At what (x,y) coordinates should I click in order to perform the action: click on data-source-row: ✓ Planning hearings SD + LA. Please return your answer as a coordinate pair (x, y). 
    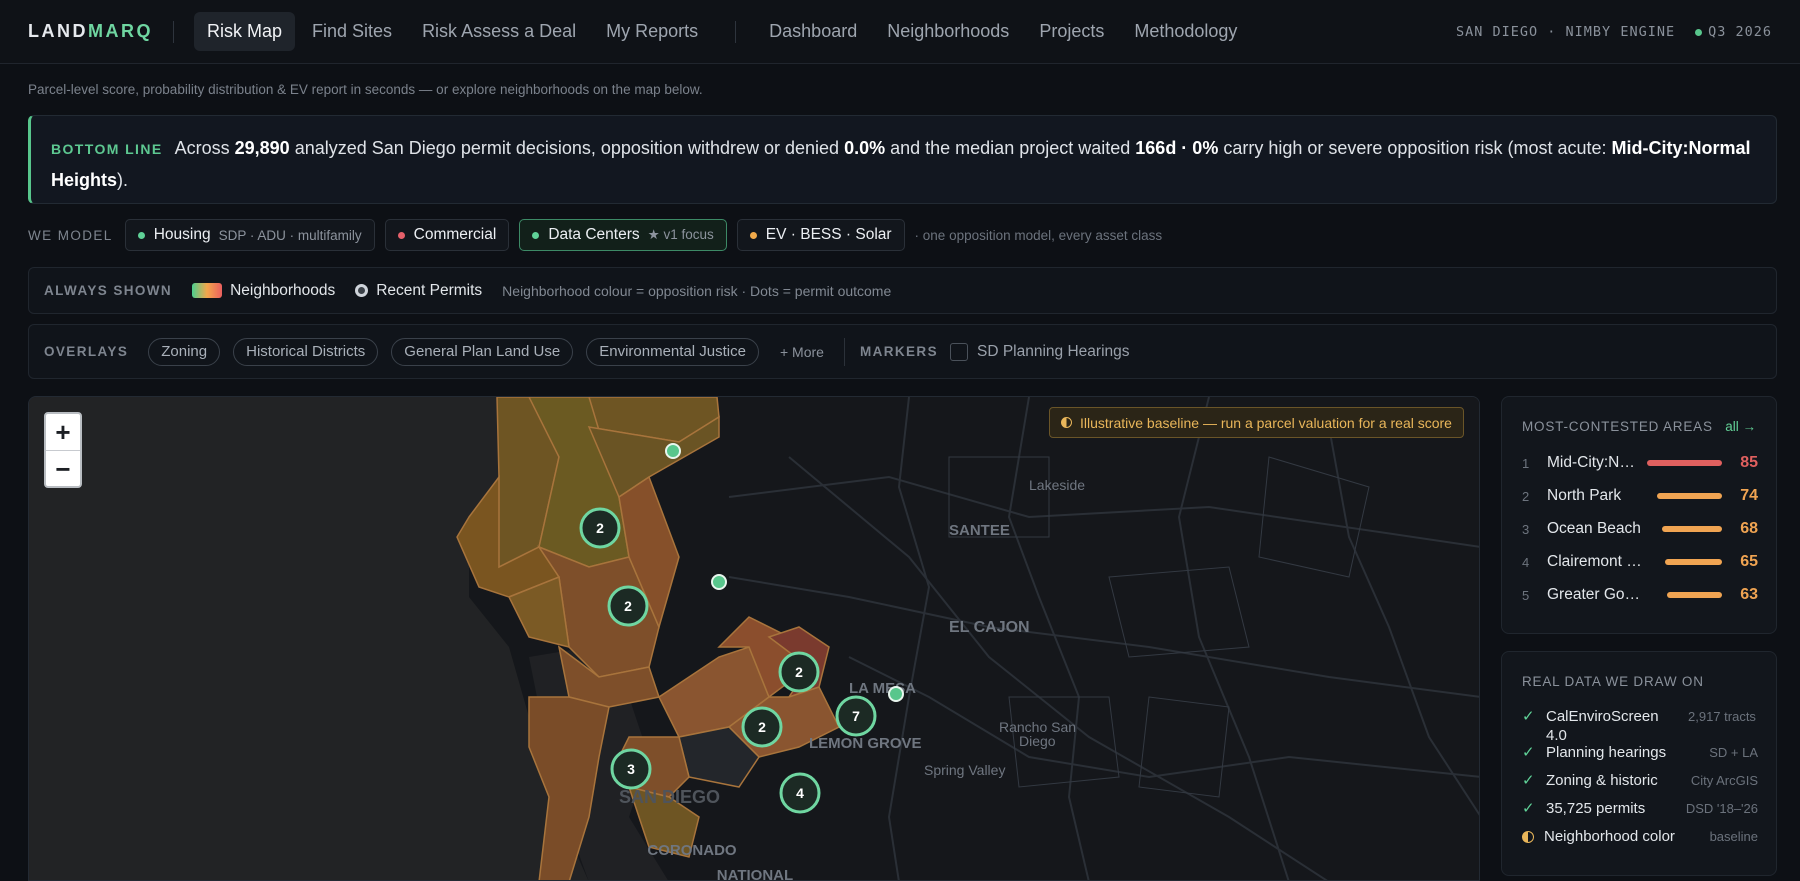
    Looking at the image, I should click on (1640, 752).